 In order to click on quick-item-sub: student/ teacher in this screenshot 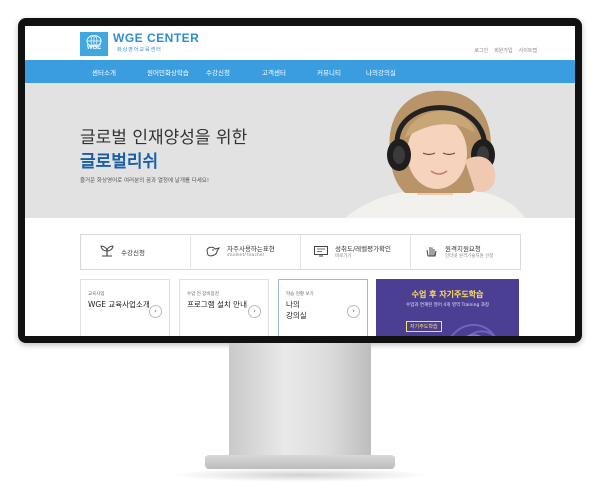, I will do `click(246, 255)`.